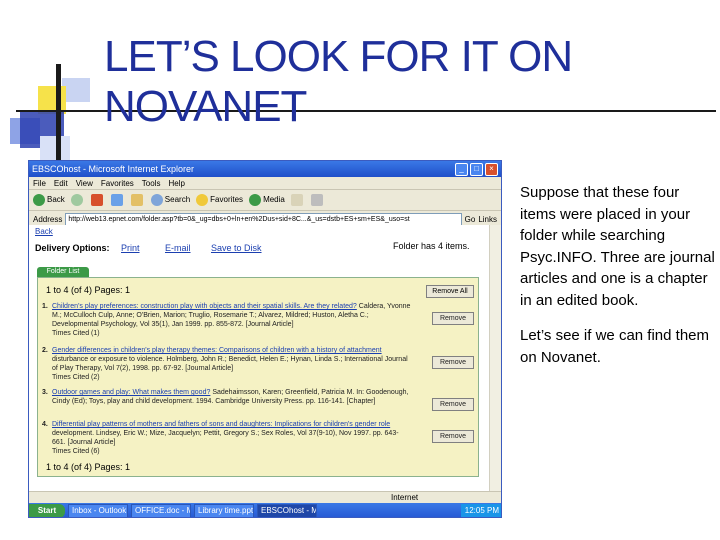  I want to click on toolbar: Back Search Favorites Media, so click(265, 200).